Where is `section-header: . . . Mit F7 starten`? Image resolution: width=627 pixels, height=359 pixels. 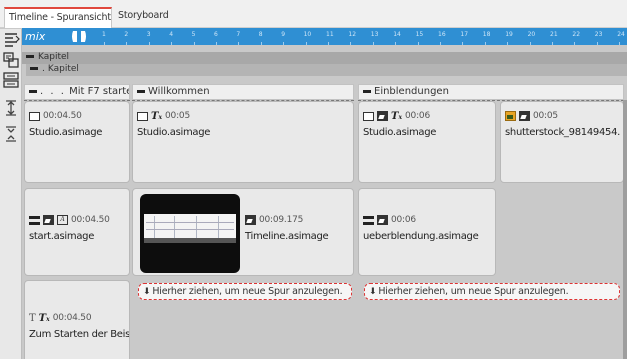
section-header: . . . Mit F7 starten is located at coordinates (77, 92).